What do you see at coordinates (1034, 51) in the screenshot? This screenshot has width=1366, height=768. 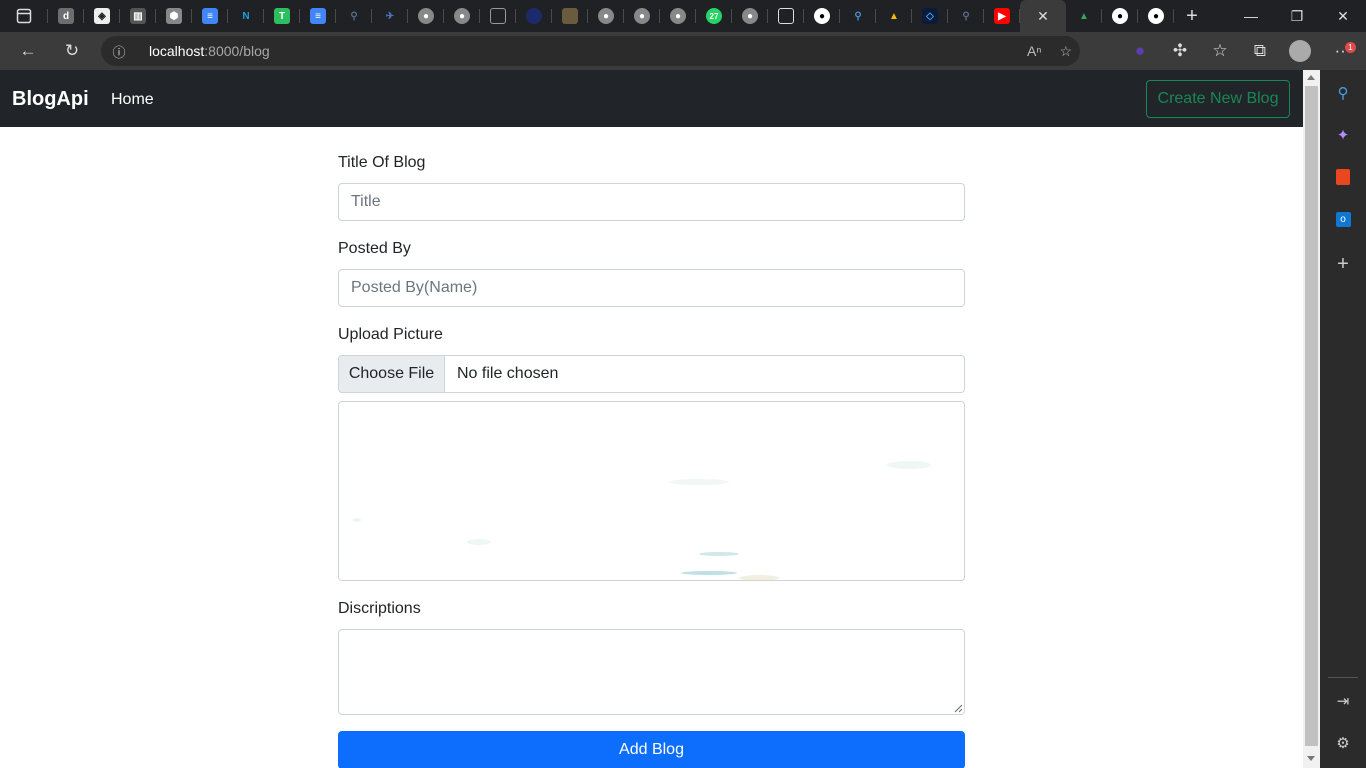 I see `read-aloud-icon: Aⁿ` at bounding box center [1034, 51].